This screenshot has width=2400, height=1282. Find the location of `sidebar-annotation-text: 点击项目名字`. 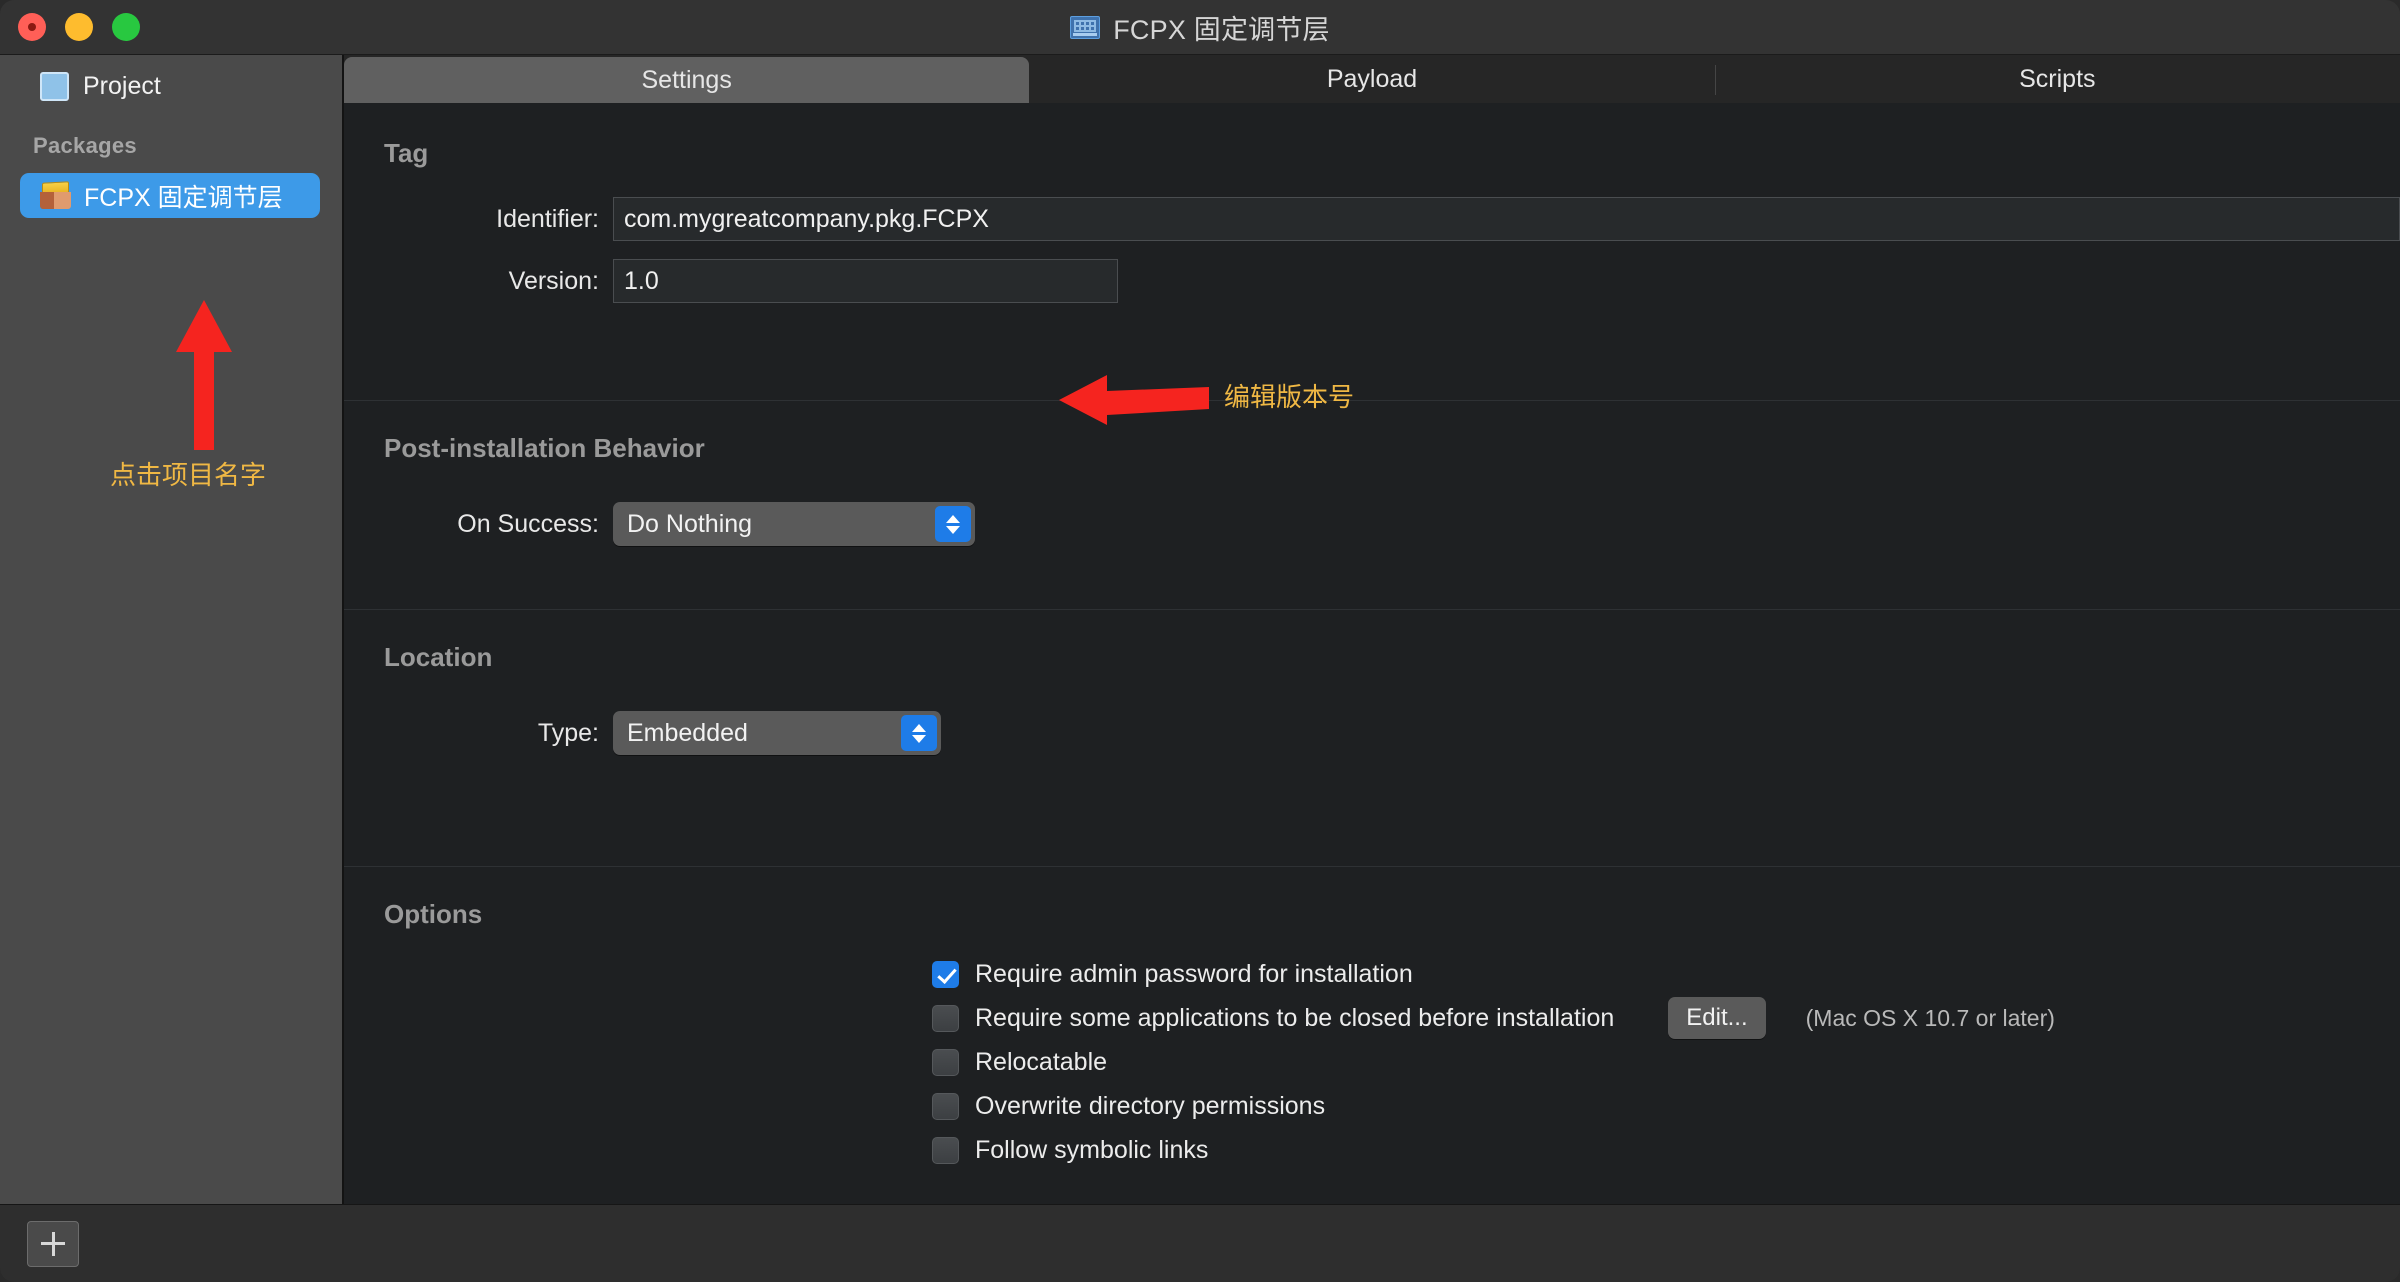

sidebar-annotation-text: 点击项目名字 is located at coordinates (188, 475).